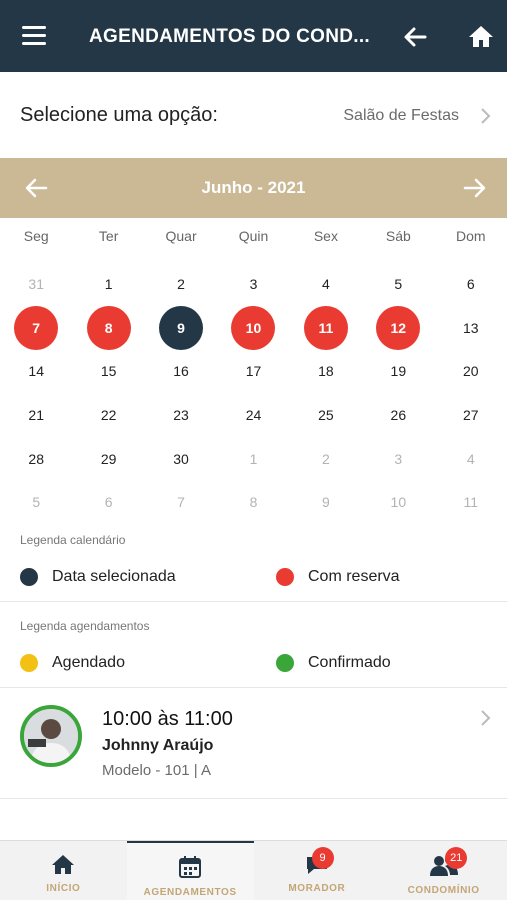 Image resolution: width=507 pixels, height=900 pixels. What do you see at coordinates (253, 664) in the screenshot?
I see `legend-appointments: Agendado Confirmado` at bounding box center [253, 664].